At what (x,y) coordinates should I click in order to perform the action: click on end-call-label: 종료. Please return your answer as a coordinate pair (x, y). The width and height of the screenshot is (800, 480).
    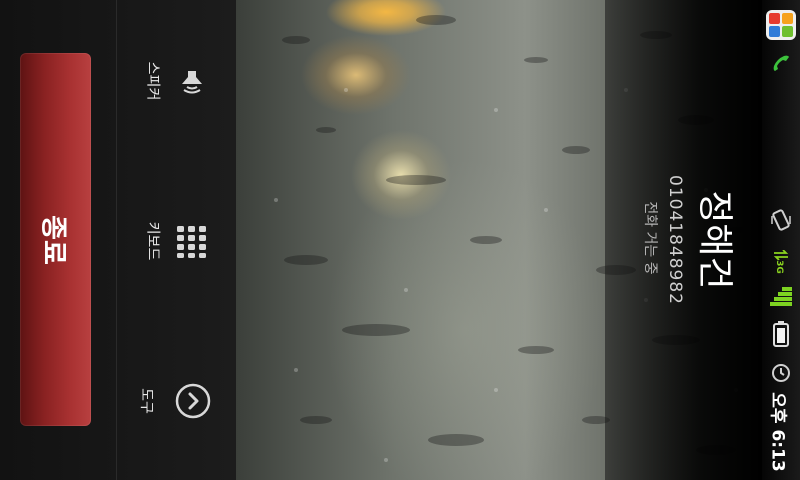
    Looking at the image, I should click on (52, 239).